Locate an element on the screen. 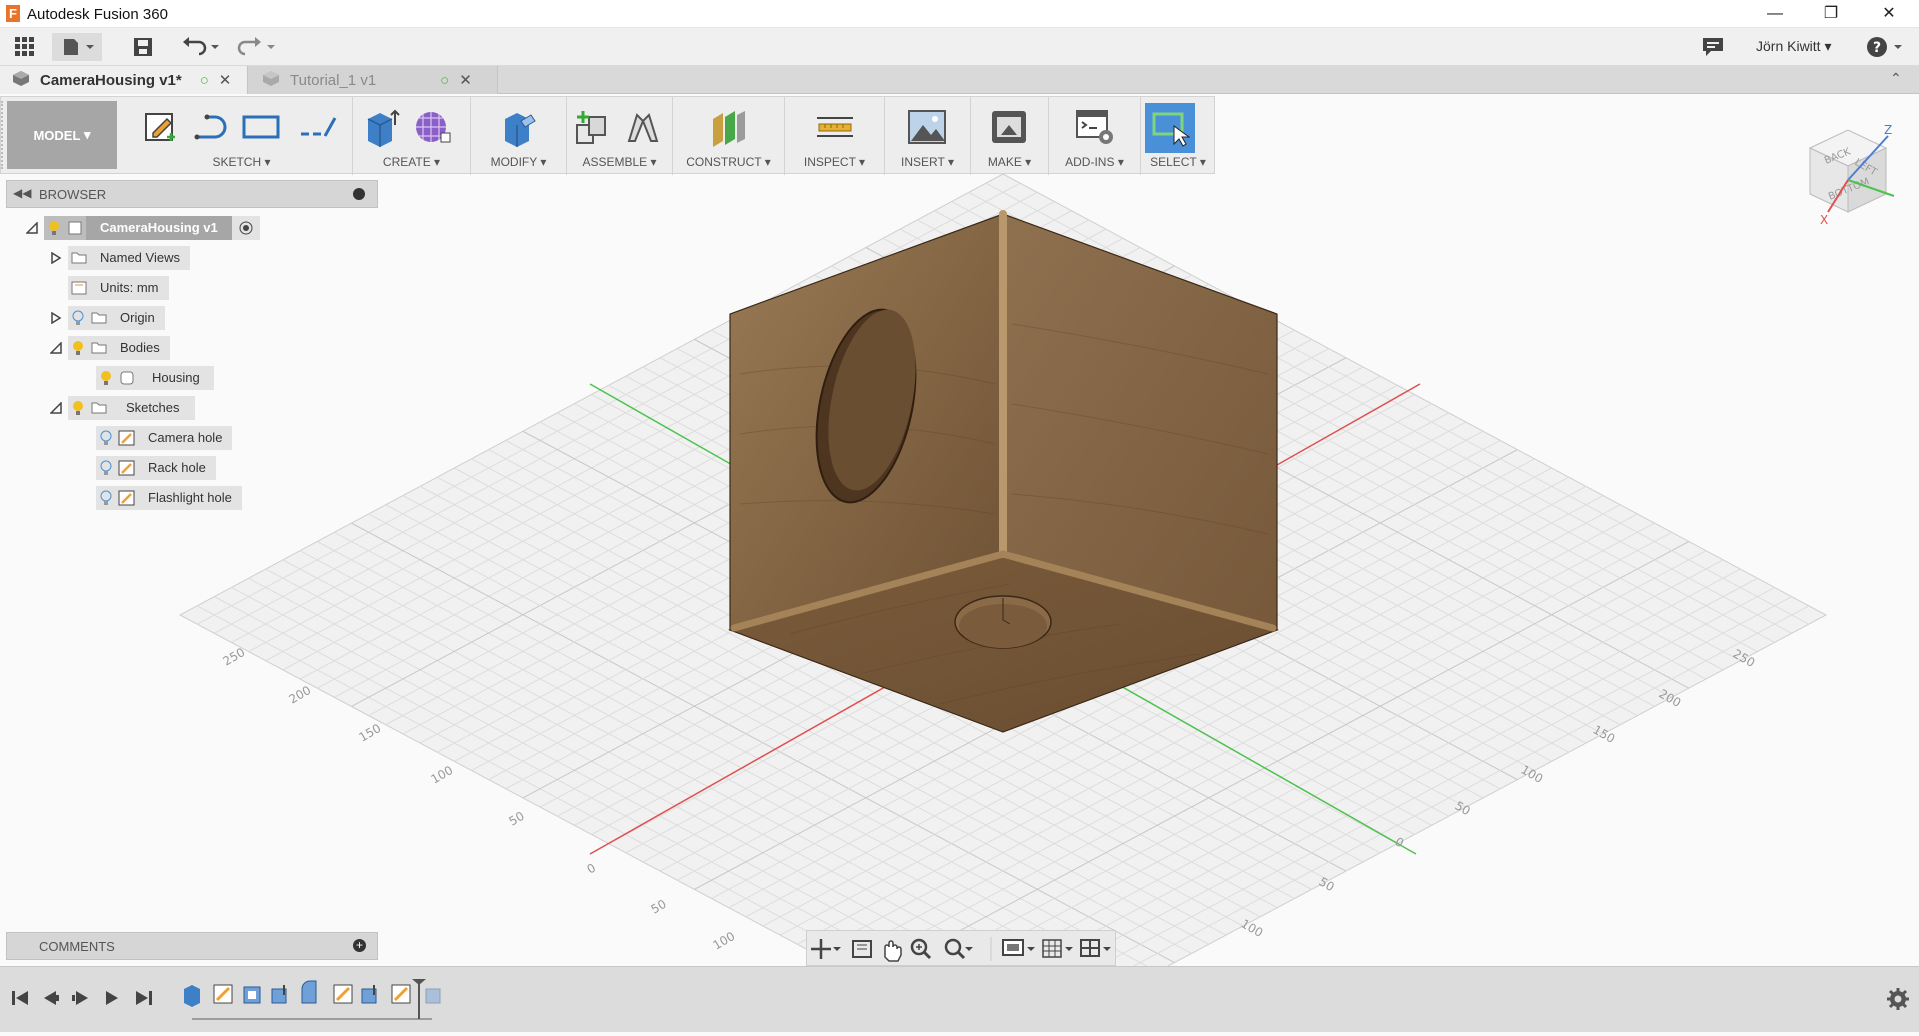 The width and height of the screenshot is (1919, 1036). grid-settings-icon is located at coordinates (1057, 948).